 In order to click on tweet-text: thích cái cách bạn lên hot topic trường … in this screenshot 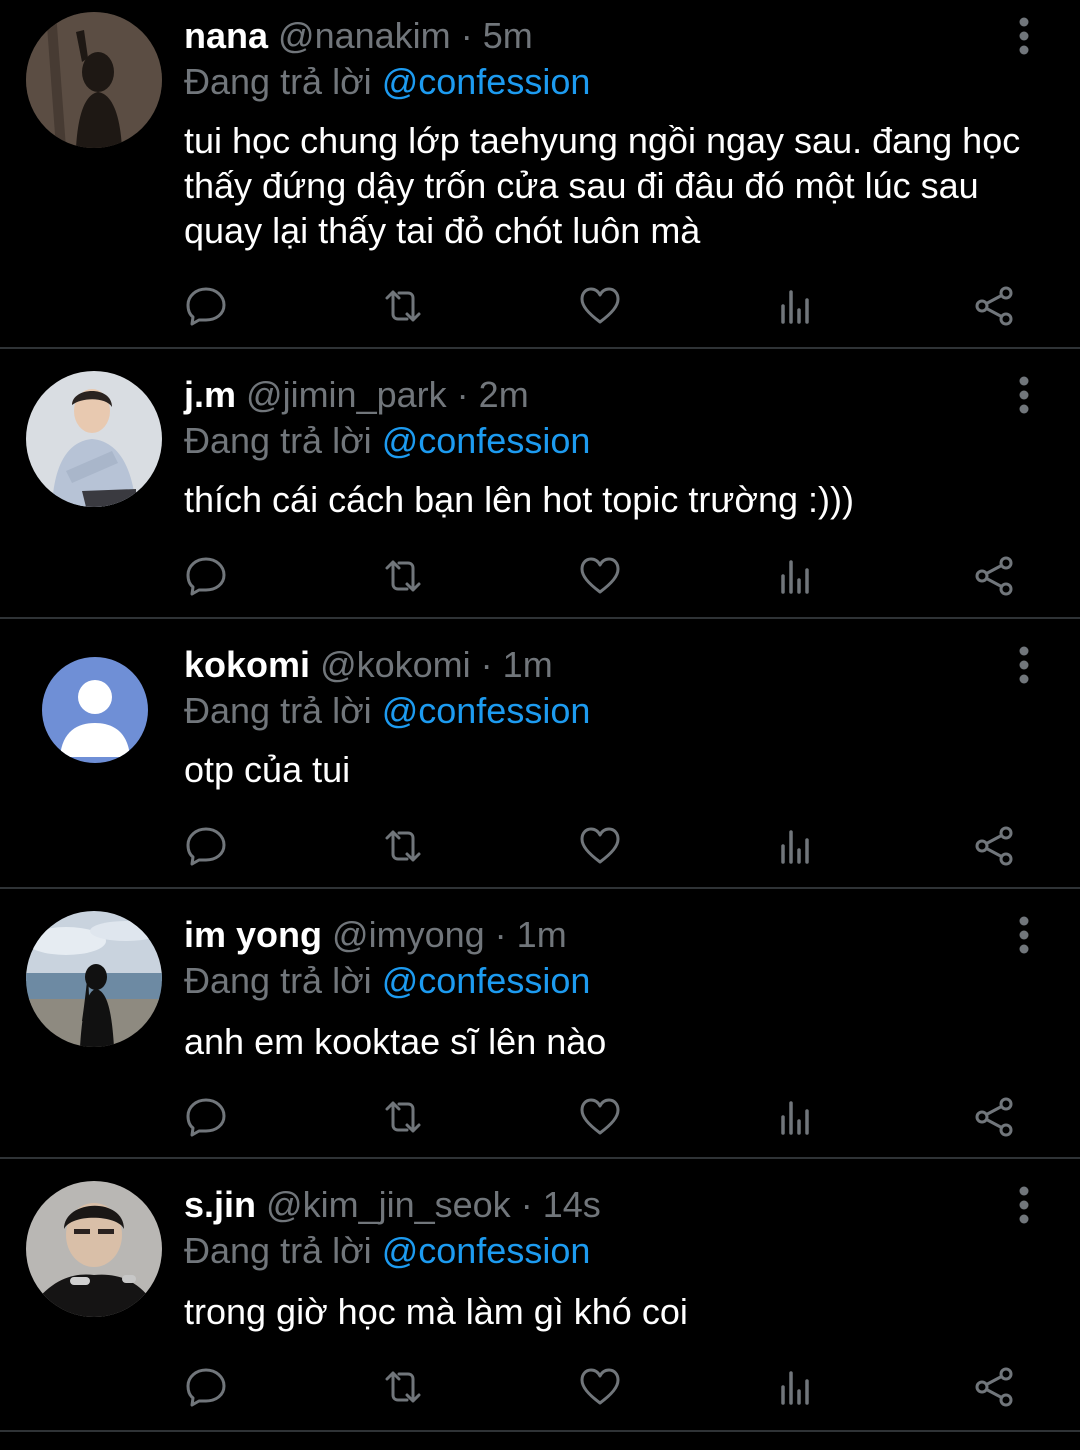, I will do `click(519, 499)`.